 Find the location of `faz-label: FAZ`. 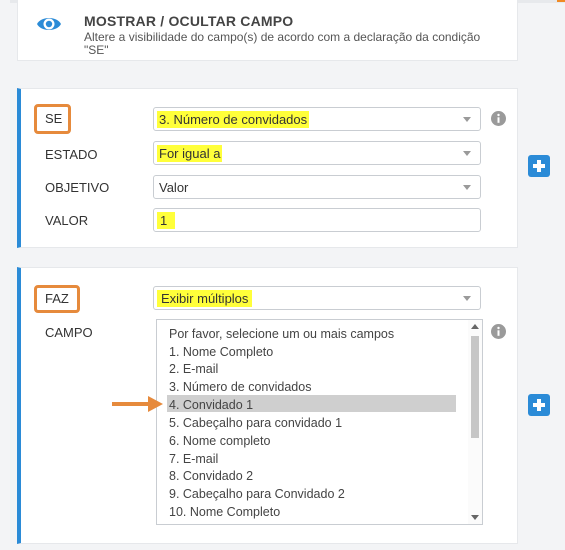

faz-label: FAZ is located at coordinates (57, 298).